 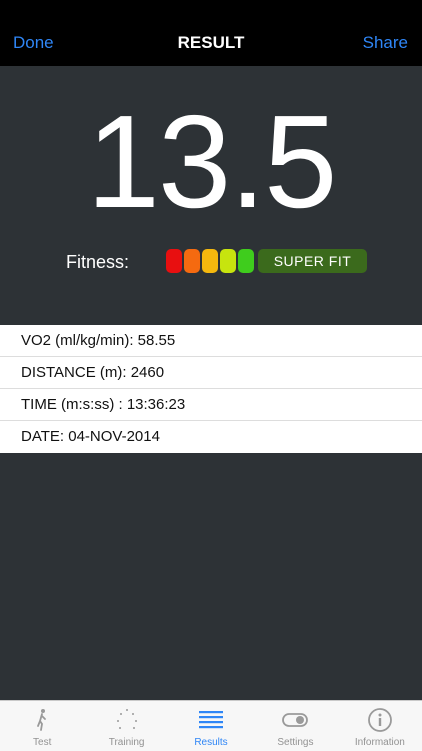 I want to click on navigation-bar: Done RESULT Share, so click(x=211, y=33).